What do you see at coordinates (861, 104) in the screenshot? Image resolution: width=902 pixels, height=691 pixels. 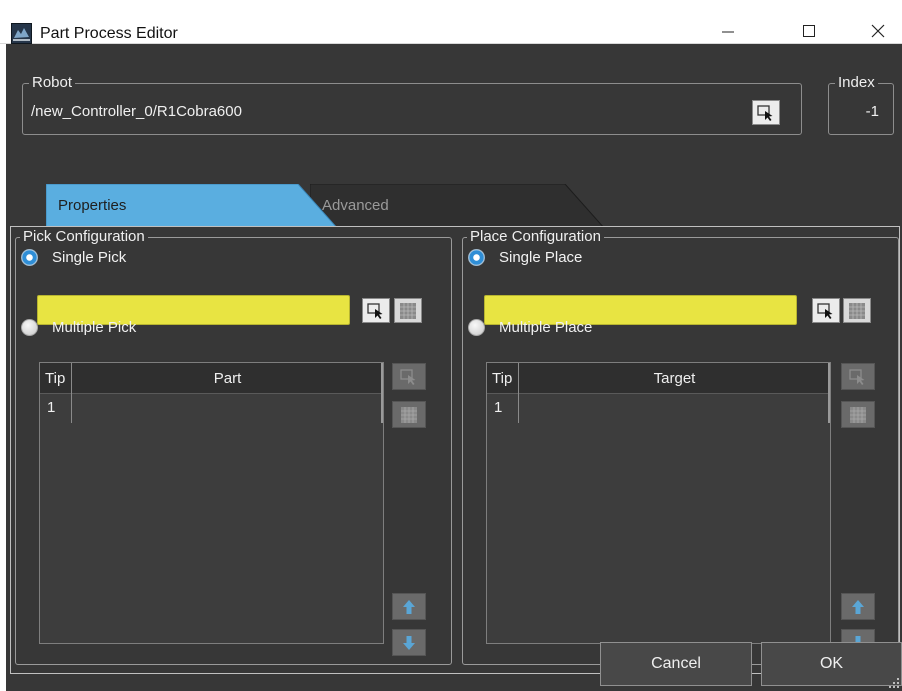 I see `index-group: Index -1` at bounding box center [861, 104].